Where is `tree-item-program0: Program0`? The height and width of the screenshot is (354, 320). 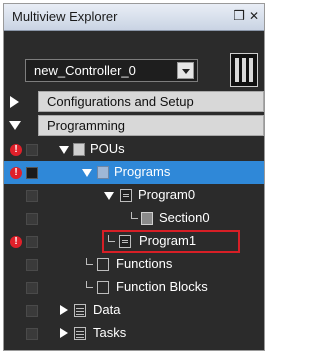 tree-item-program0: Program0 is located at coordinates (134, 195).